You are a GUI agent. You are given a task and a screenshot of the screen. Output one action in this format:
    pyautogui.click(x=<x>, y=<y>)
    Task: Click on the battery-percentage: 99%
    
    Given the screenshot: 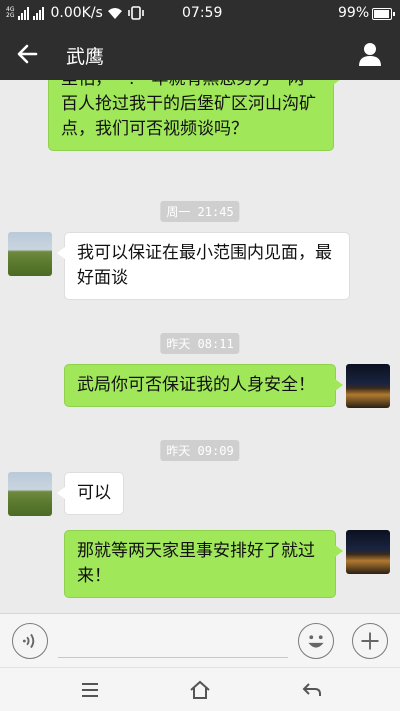 What is the action you would take?
    pyautogui.click(x=354, y=13)
    